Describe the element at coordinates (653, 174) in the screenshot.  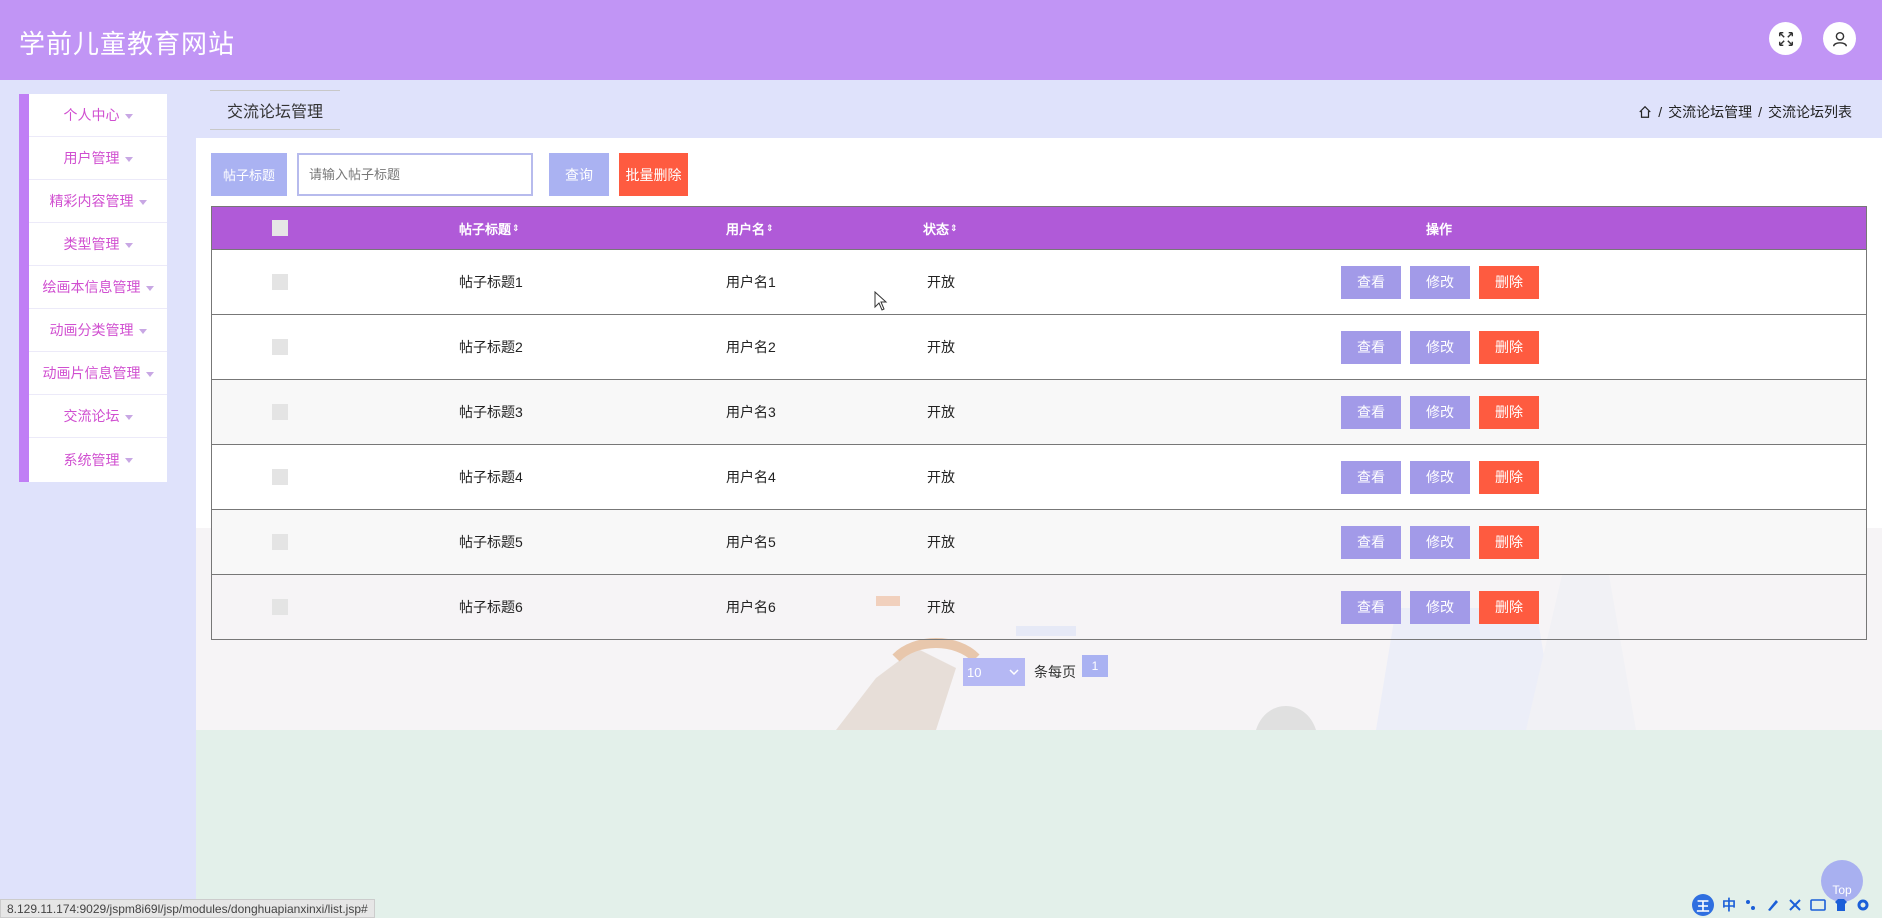
I see `batch-delete-button: 批量删除` at that location.